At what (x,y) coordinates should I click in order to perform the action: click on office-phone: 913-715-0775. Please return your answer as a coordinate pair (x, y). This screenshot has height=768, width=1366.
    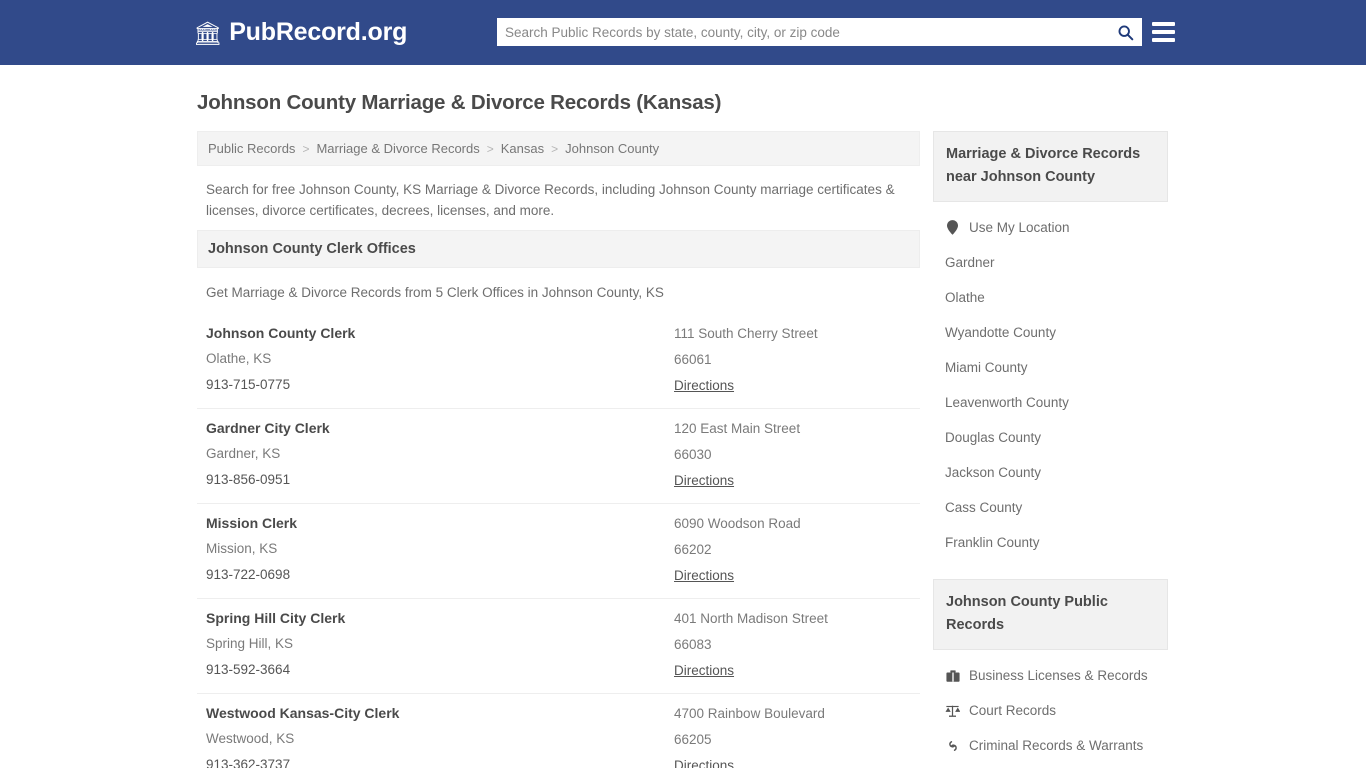
    Looking at the image, I should click on (248, 384).